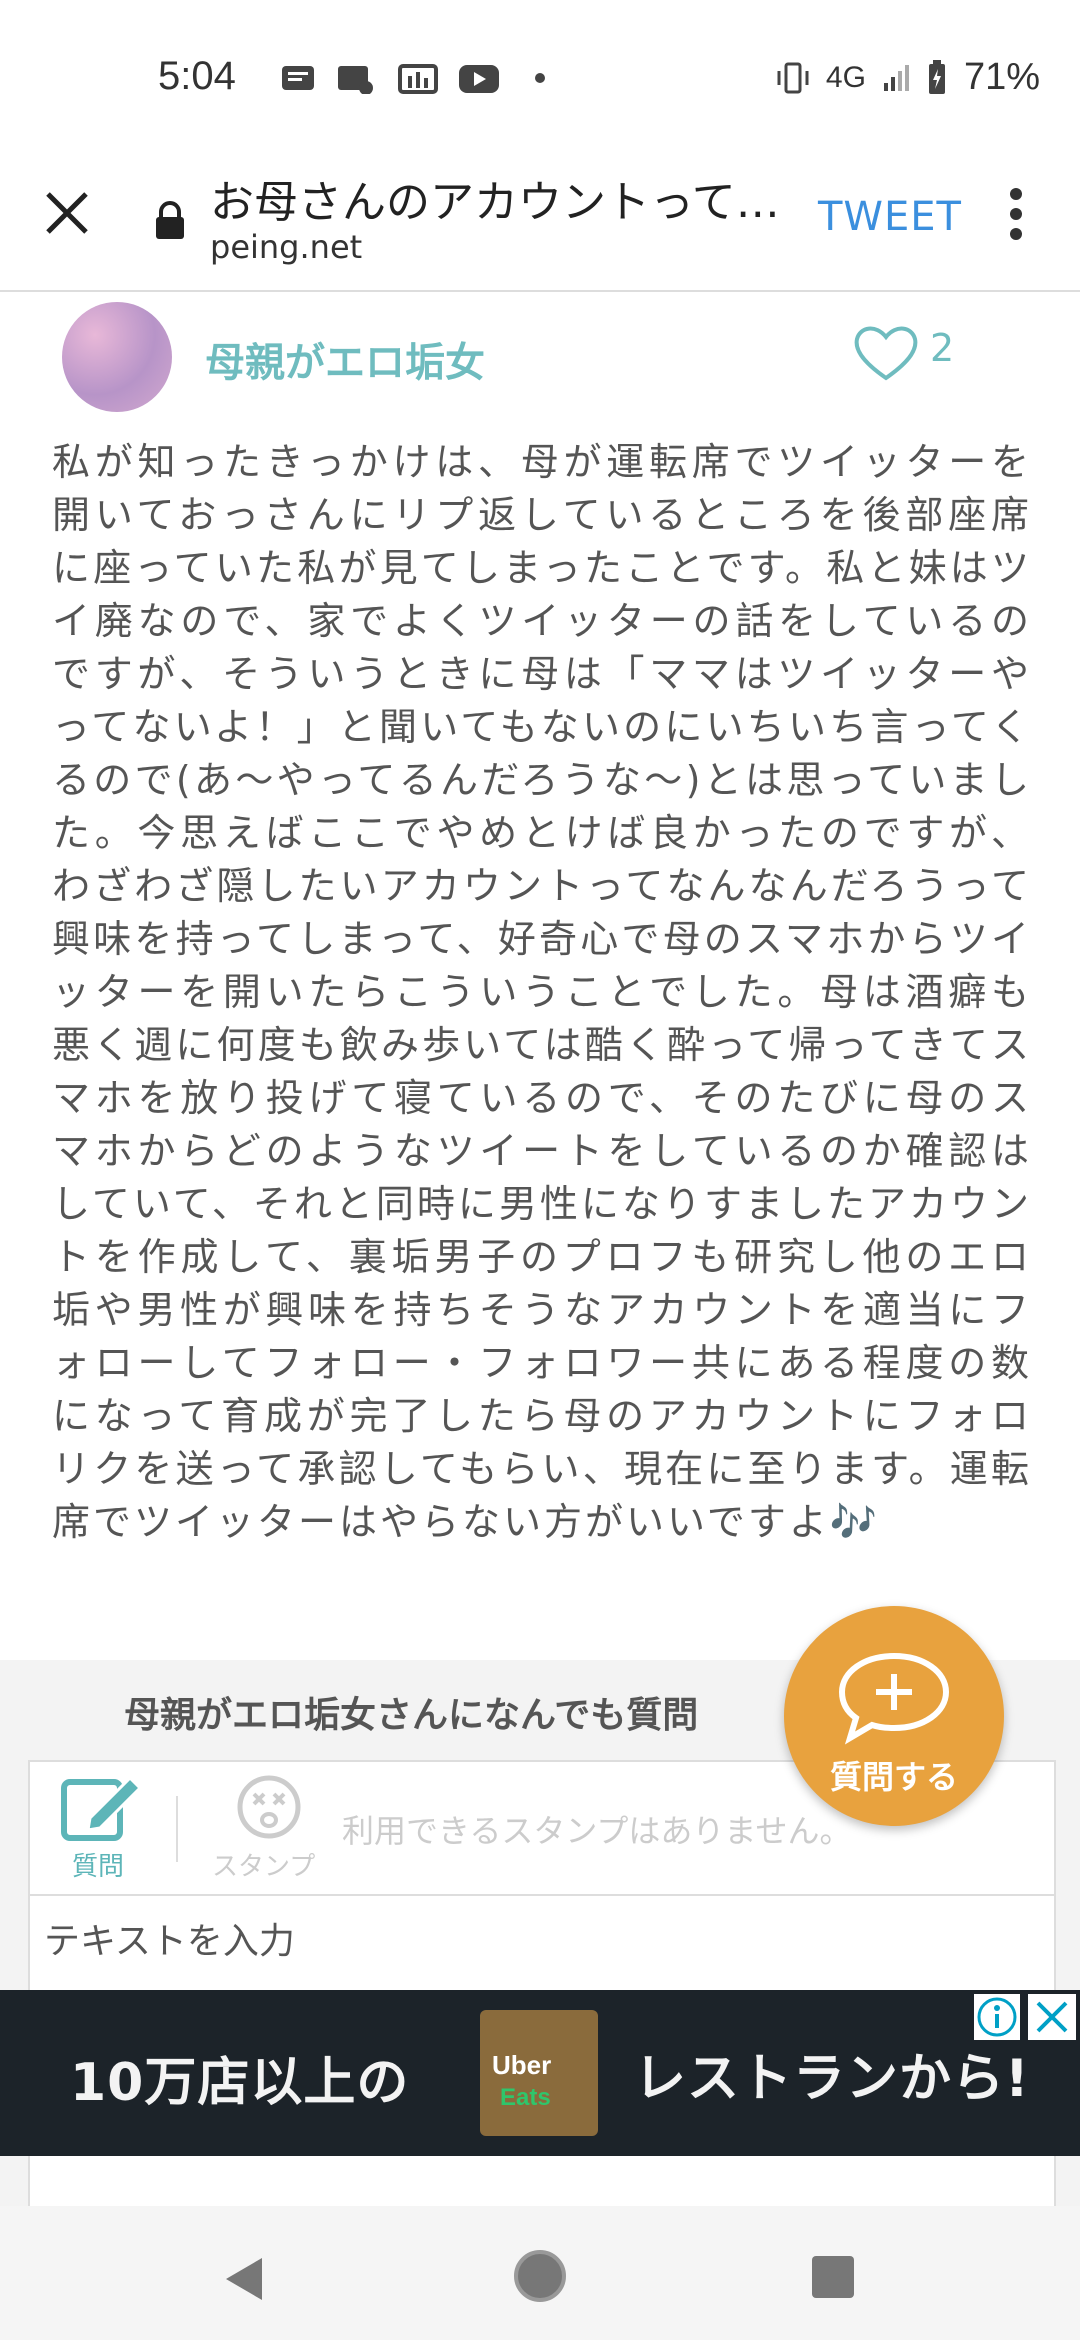 This screenshot has width=1080, height=2340. What do you see at coordinates (1016, 218) in the screenshot?
I see `overflow-menu-icon` at bounding box center [1016, 218].